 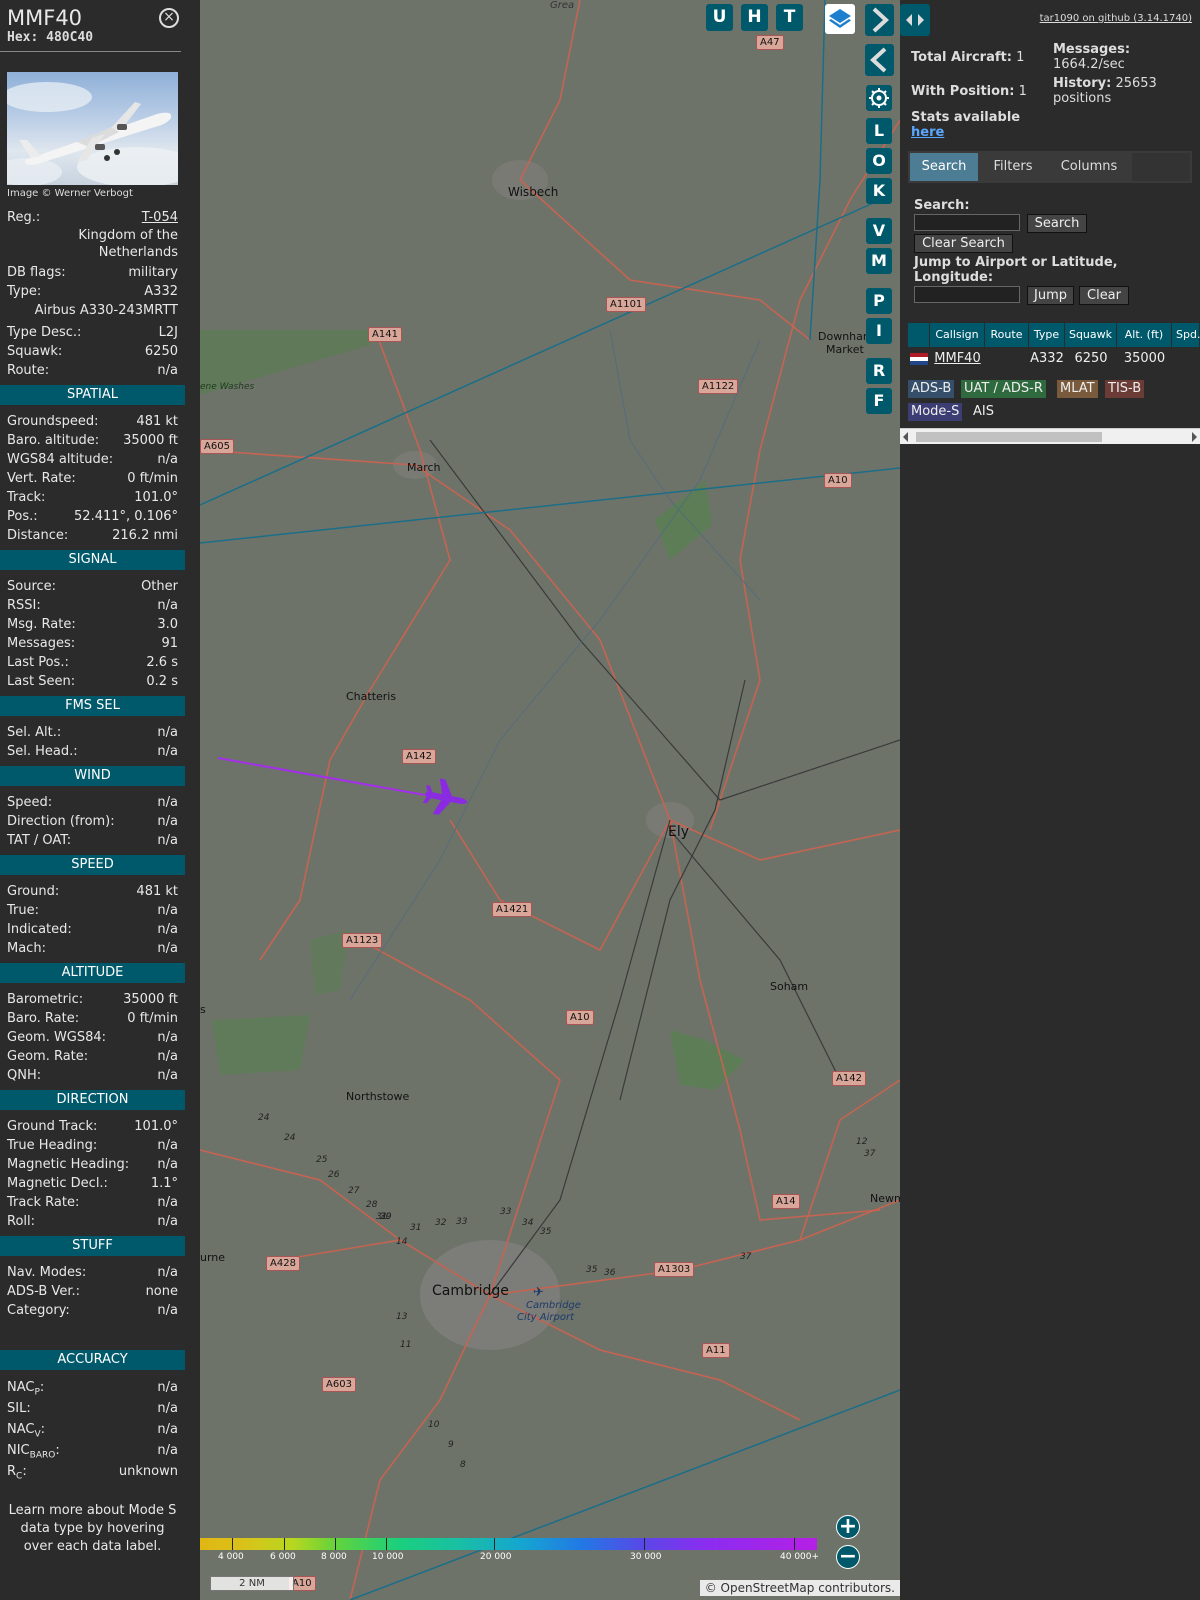 I want to click on col-squawk: Squawk, so click(x=1091, y=335).